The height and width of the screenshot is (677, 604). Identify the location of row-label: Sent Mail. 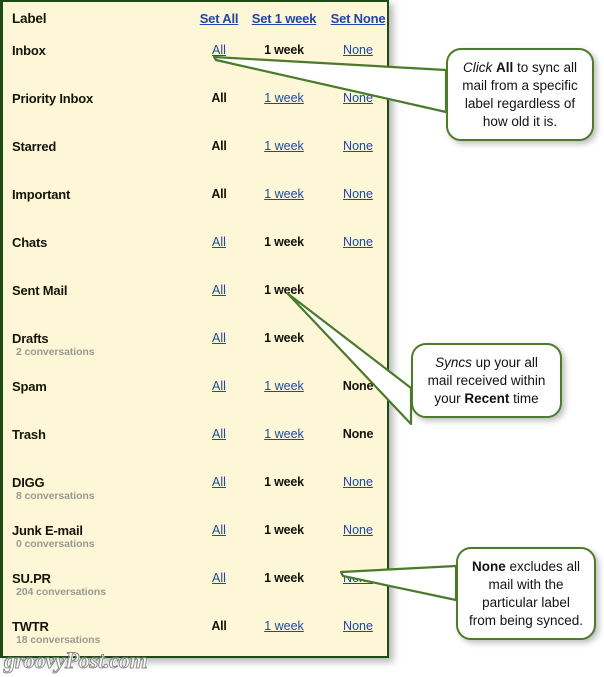
(40, 290).